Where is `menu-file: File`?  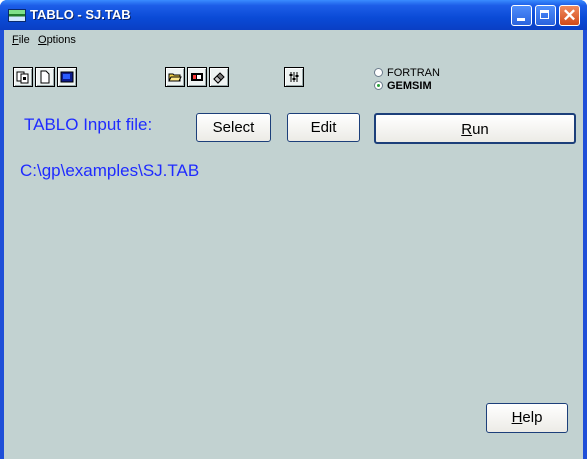 menu-file: File is located at coordinates (21, 40).